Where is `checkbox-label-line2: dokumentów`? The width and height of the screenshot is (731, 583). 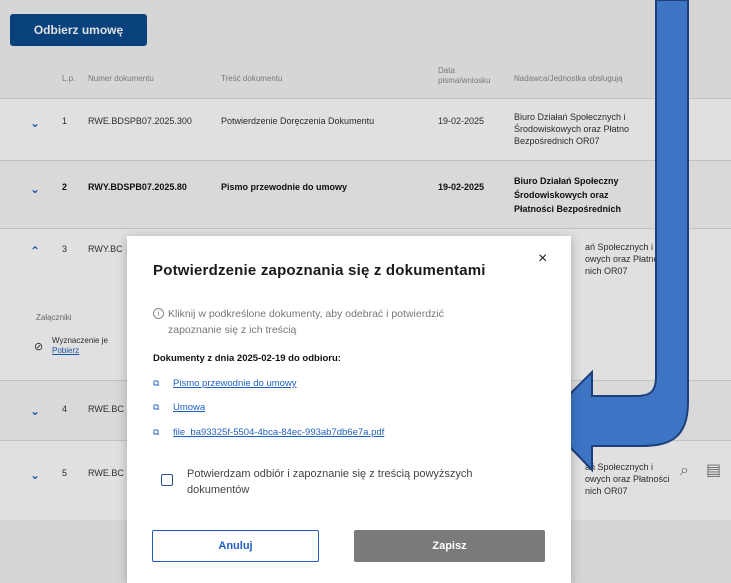
checkbox-label-line2: dokumentów is located at coordinates (218, 490).